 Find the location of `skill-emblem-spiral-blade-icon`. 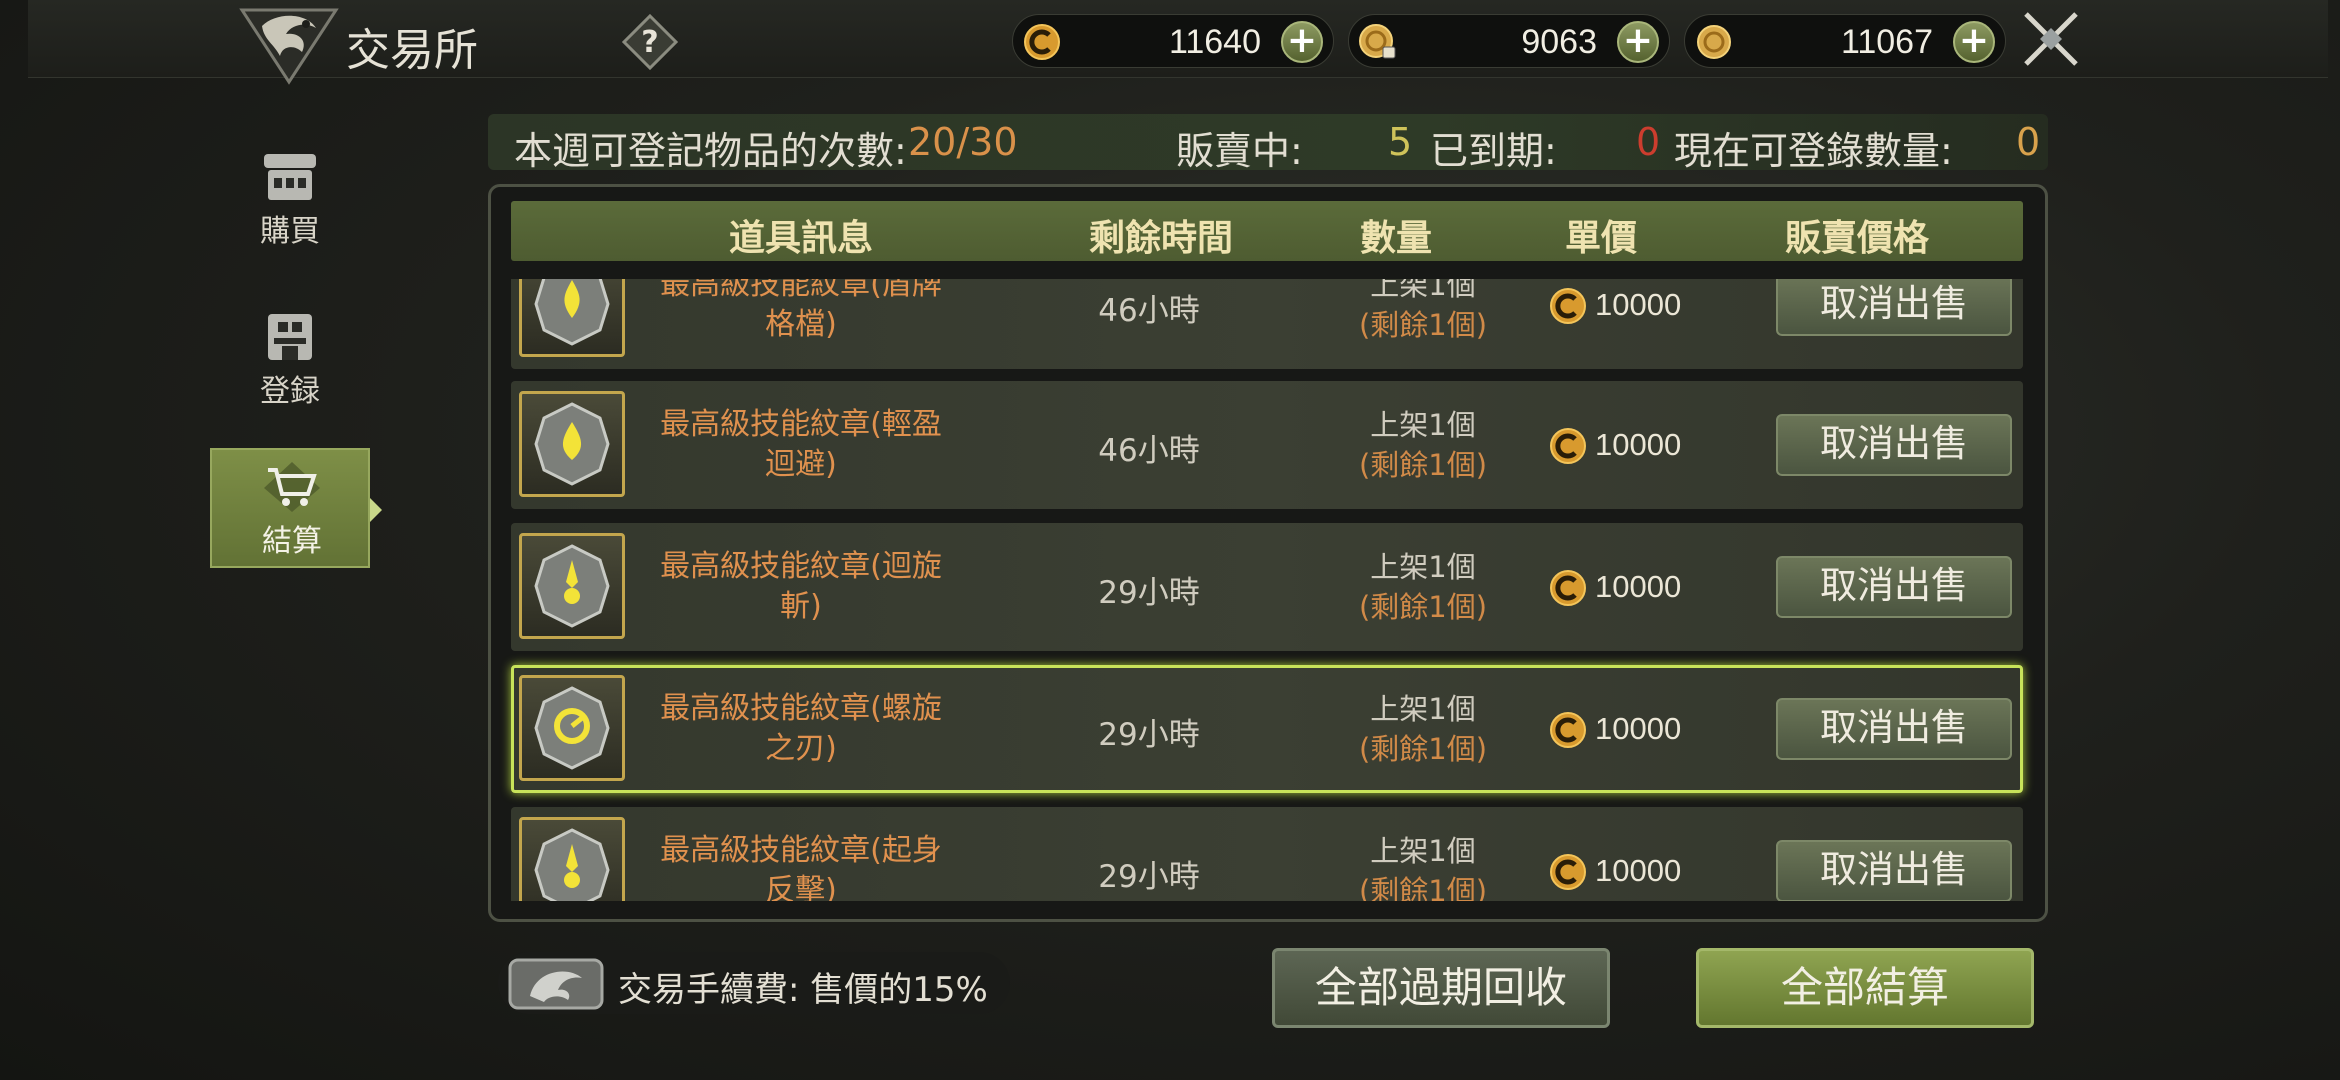

skill-emblem-spiral-blade-icon is located at coordinates (572, 728).